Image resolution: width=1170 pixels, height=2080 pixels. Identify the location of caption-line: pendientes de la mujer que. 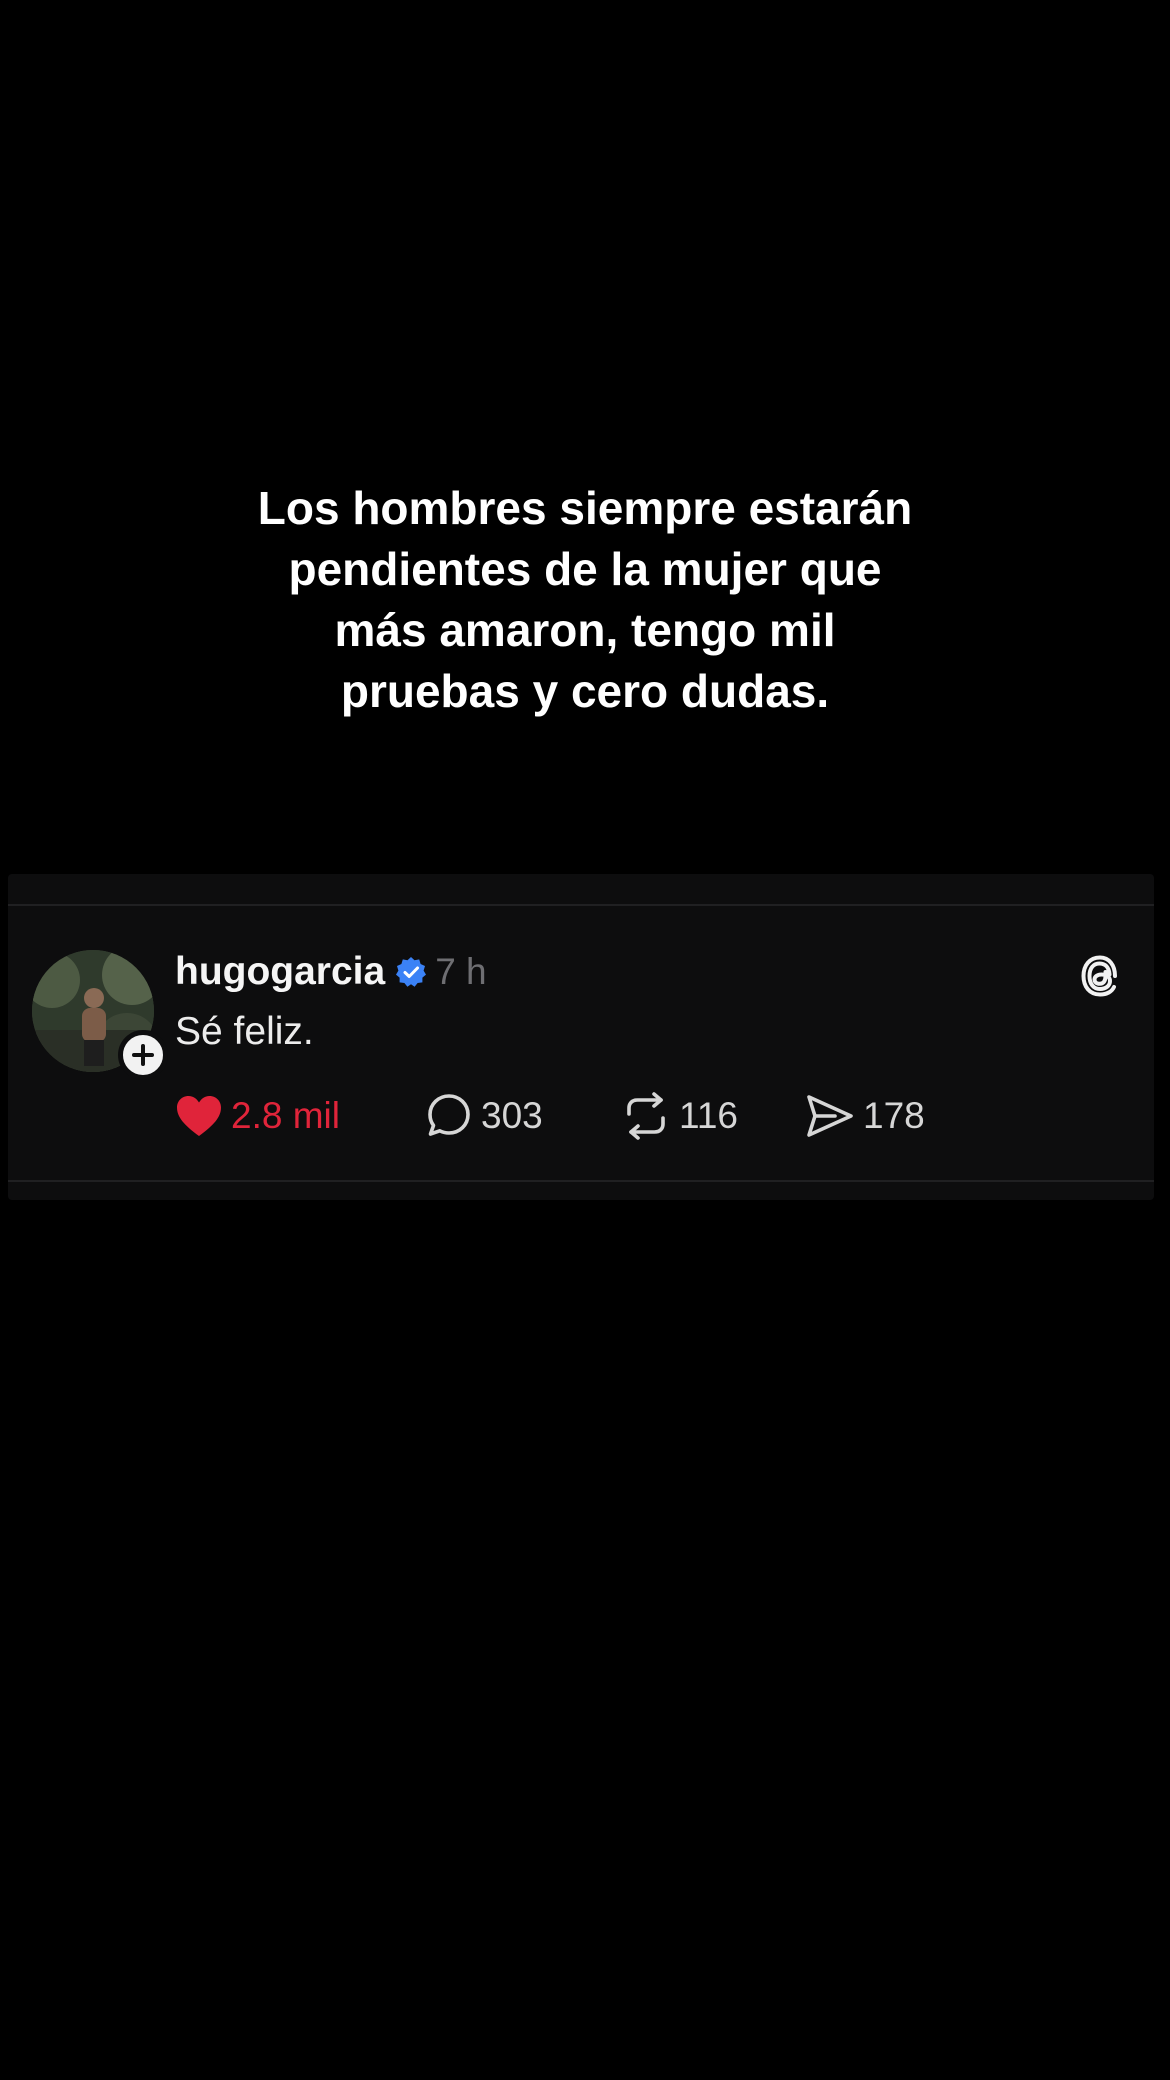
(585, 569).